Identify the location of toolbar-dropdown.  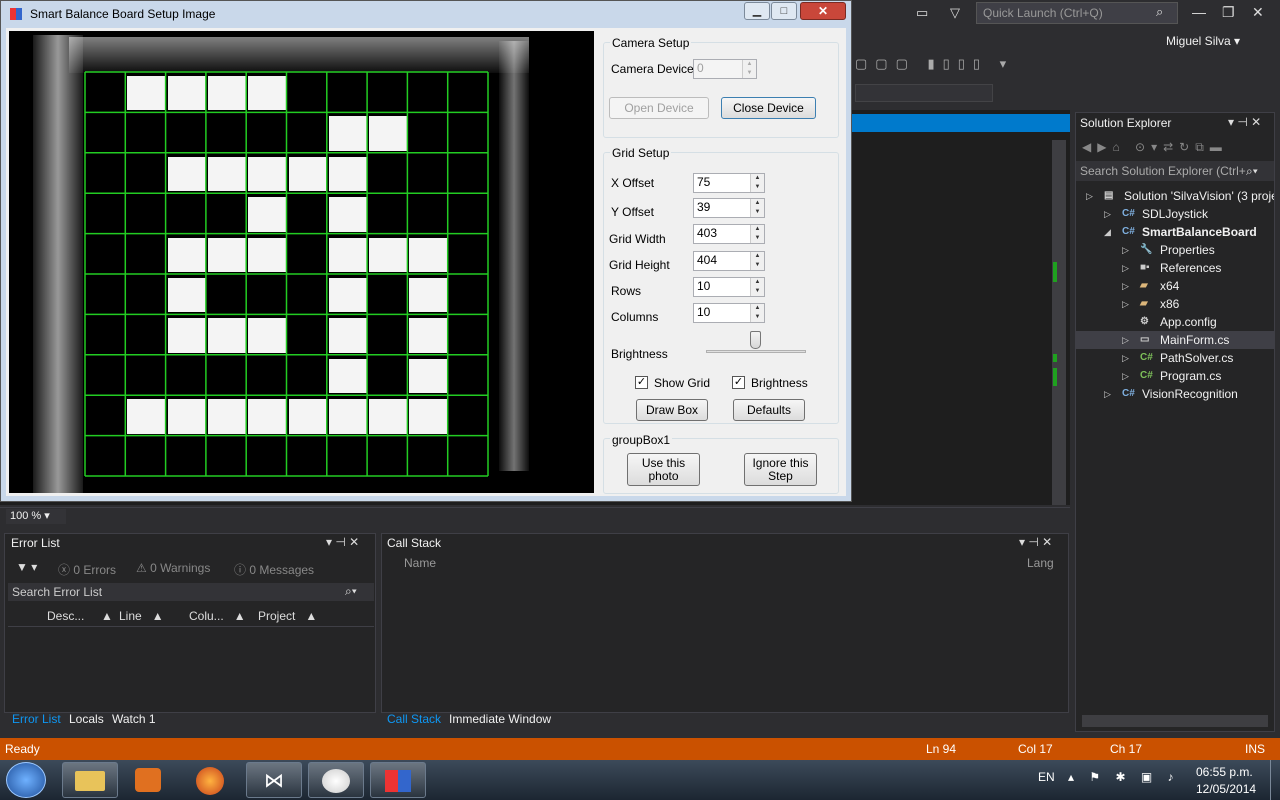
(924, 93).